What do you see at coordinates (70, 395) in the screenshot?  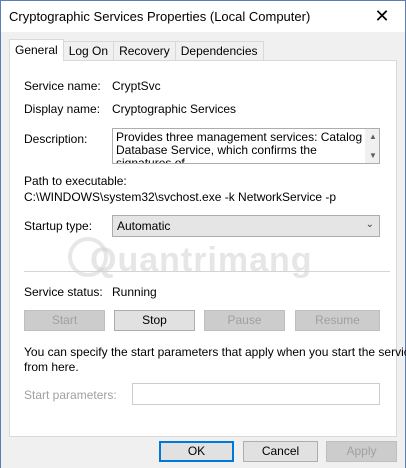 I see `start-params-label: Start parameters:` at bounding box center [70, 395].